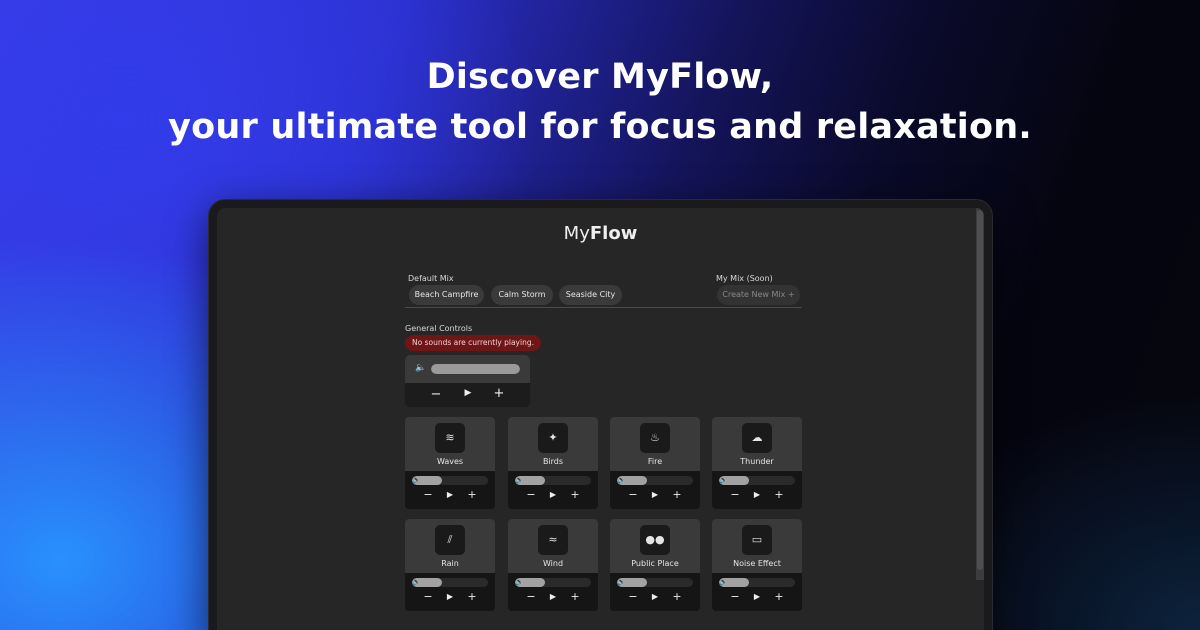 The image size is (1200, 630). What do you see at coordinates (436, 394) in the screenshot?
I see `master-minus-button: −` at bounding box center [436, 394].